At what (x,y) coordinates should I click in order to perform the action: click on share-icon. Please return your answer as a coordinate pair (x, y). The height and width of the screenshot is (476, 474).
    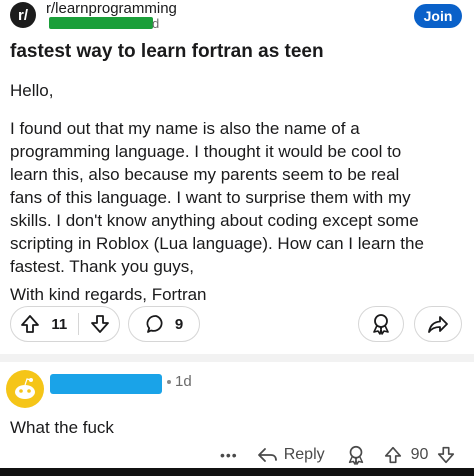
    Looking at the image, I should click on (438, 324).